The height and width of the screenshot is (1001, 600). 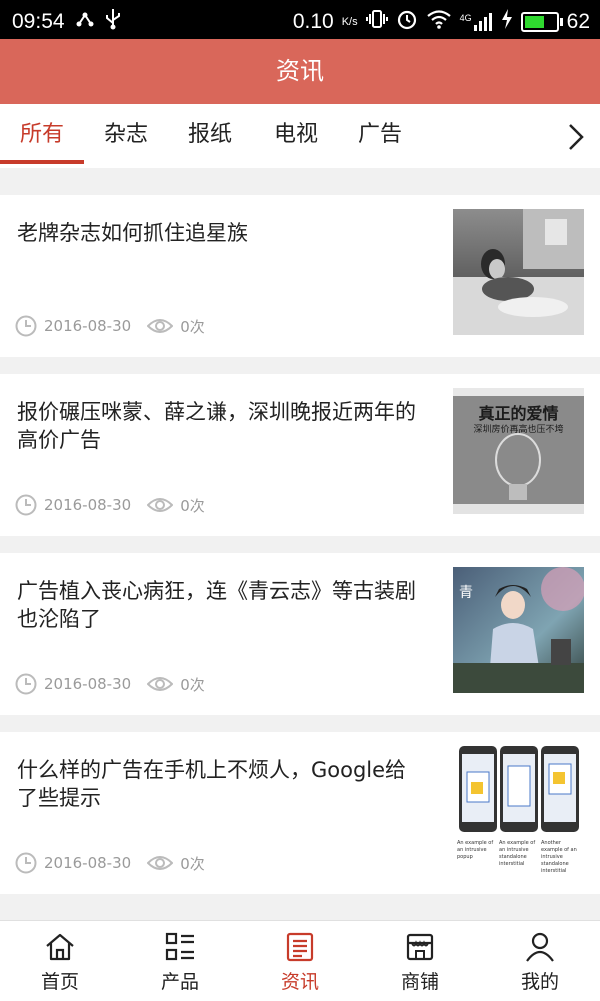 What do you see at coordinates (539, 982) in the screenshot?
I see `nav-label: 我的` at bounding box center [539, 982].